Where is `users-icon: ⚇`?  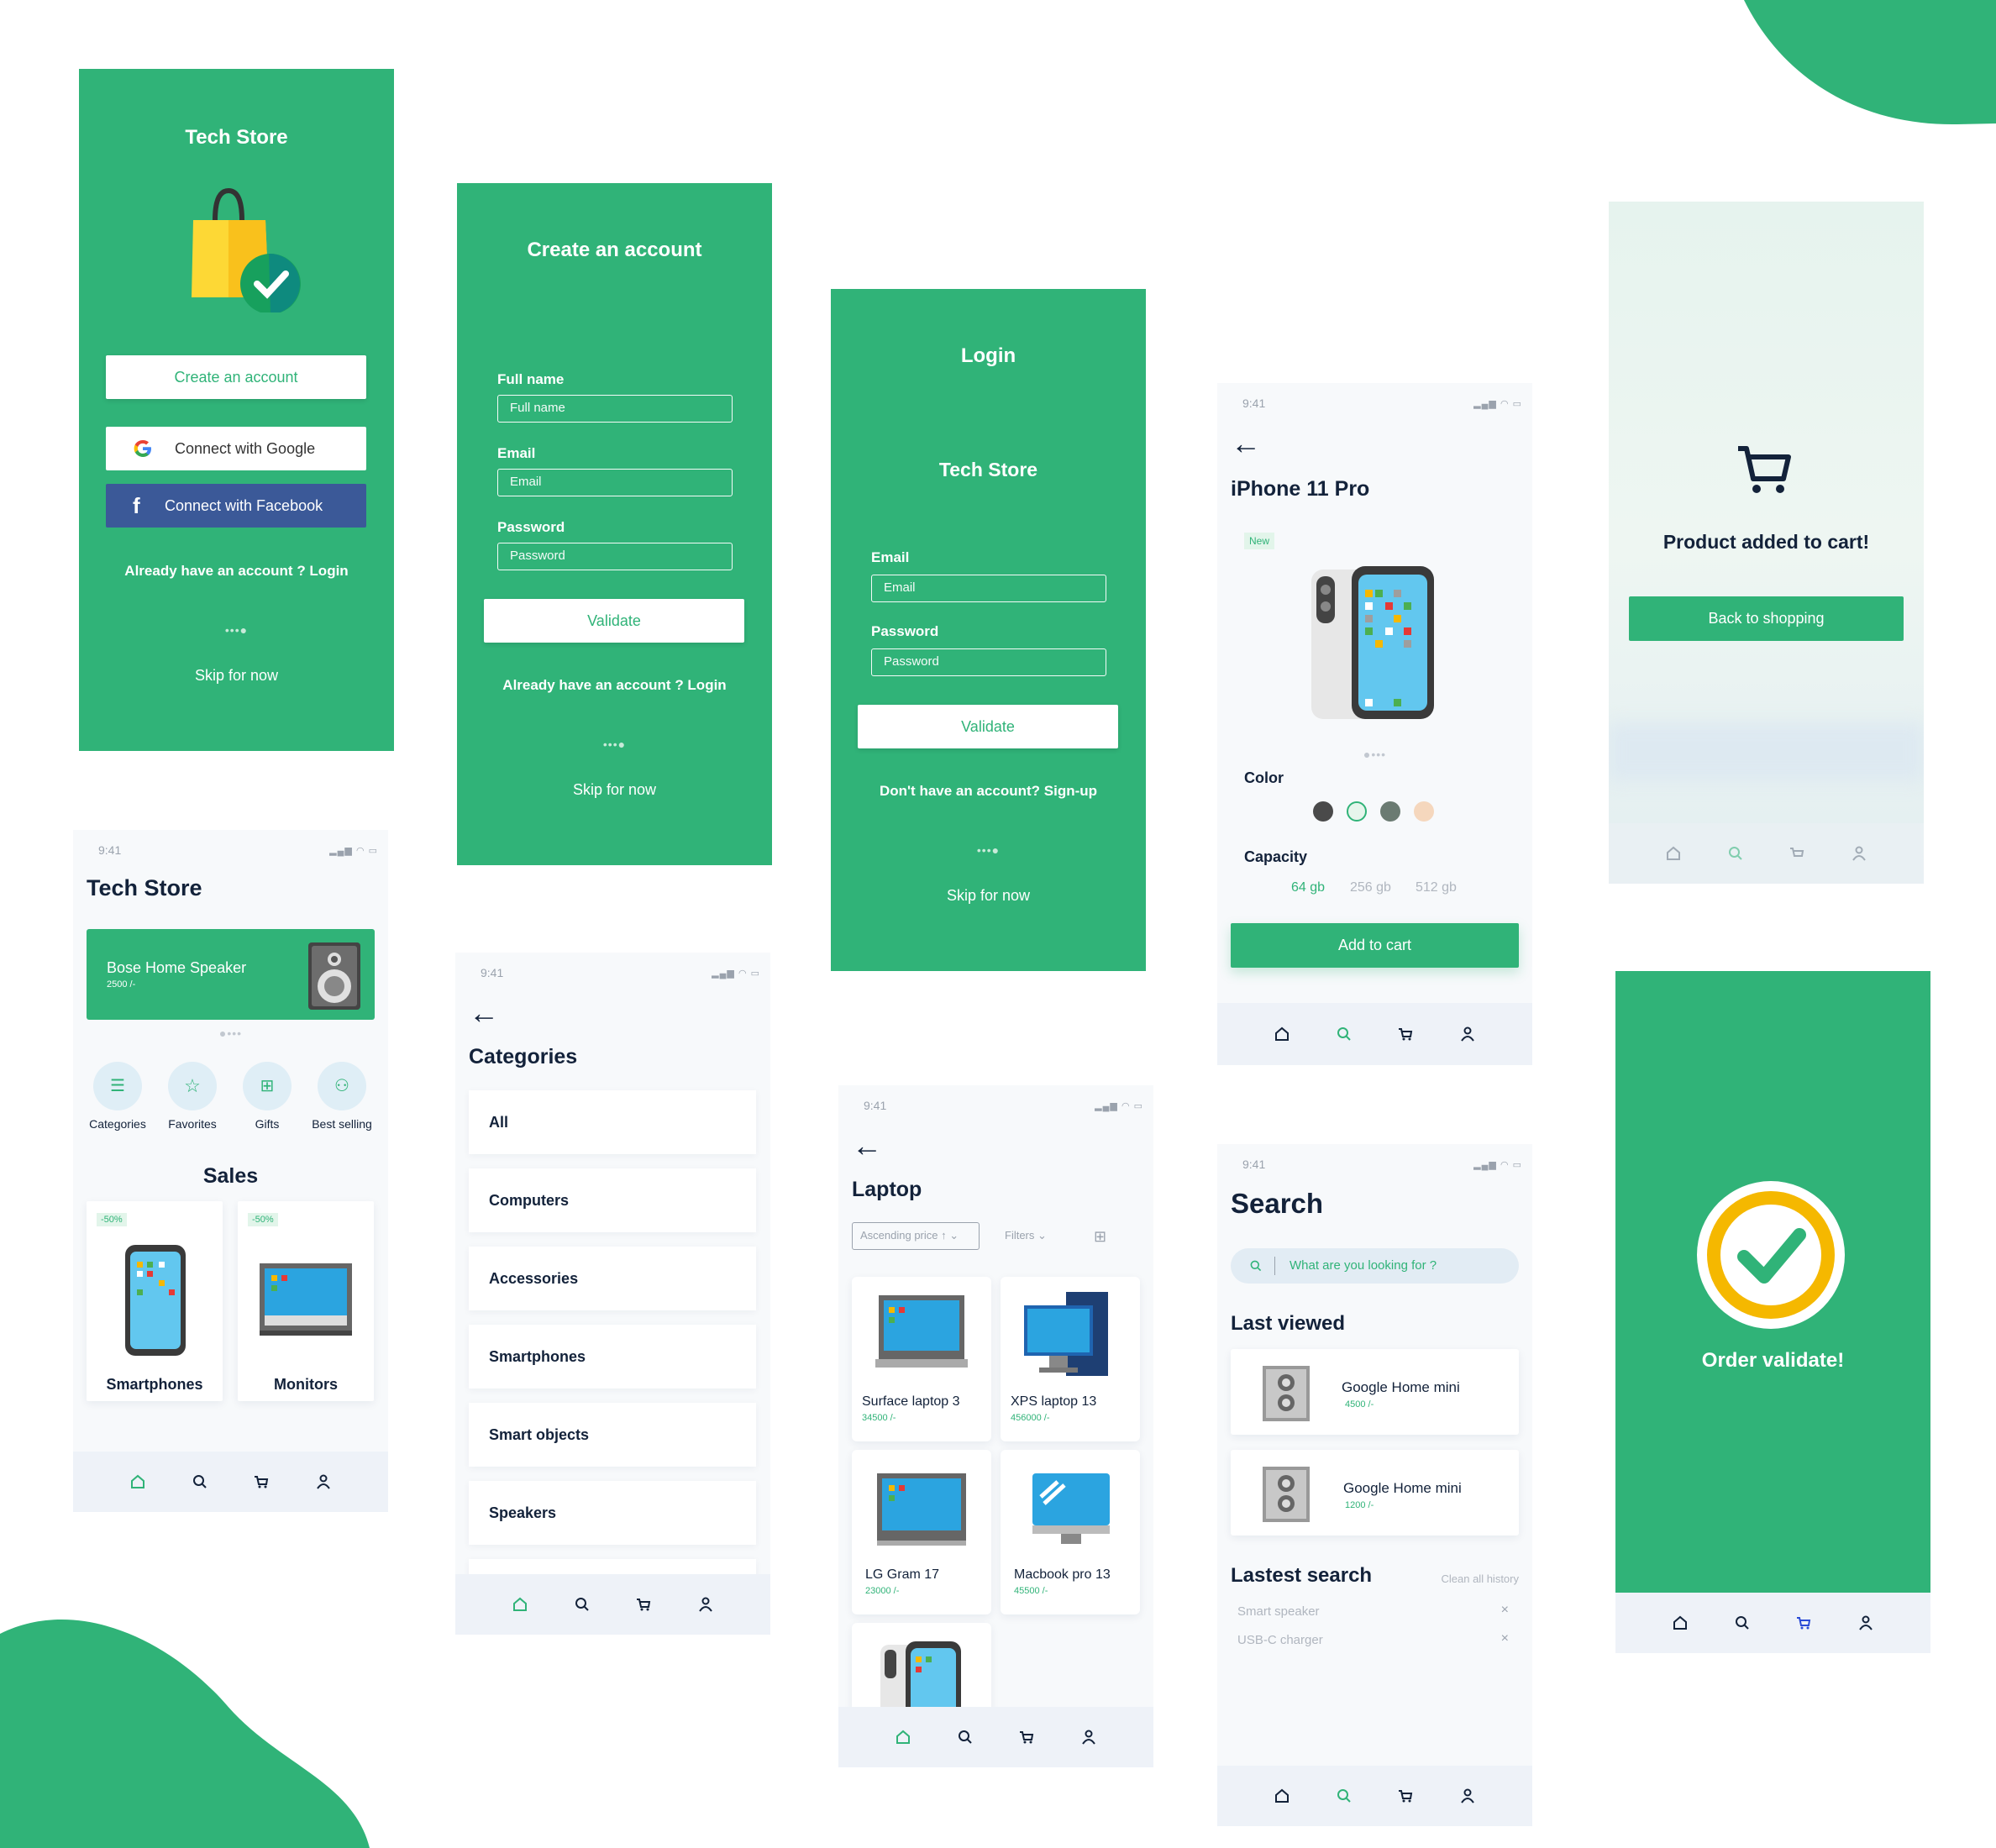
users-icon: ⚇ is located at coordinates (342, 1086).